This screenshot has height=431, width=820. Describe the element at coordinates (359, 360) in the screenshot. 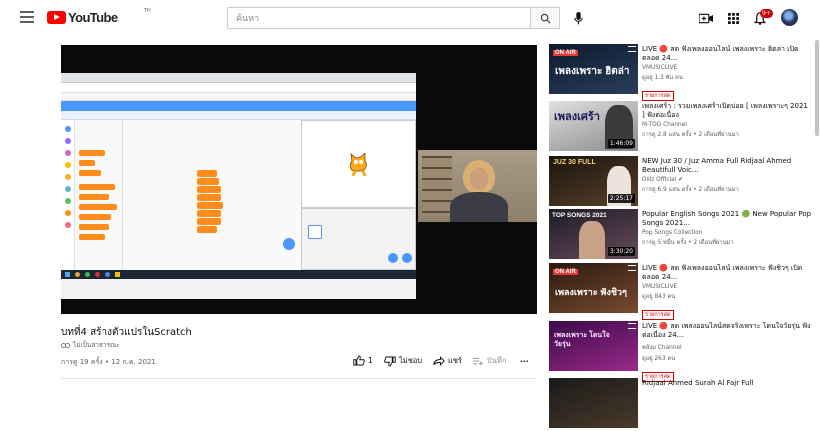

I see `thumbs-up-icon` at that location.